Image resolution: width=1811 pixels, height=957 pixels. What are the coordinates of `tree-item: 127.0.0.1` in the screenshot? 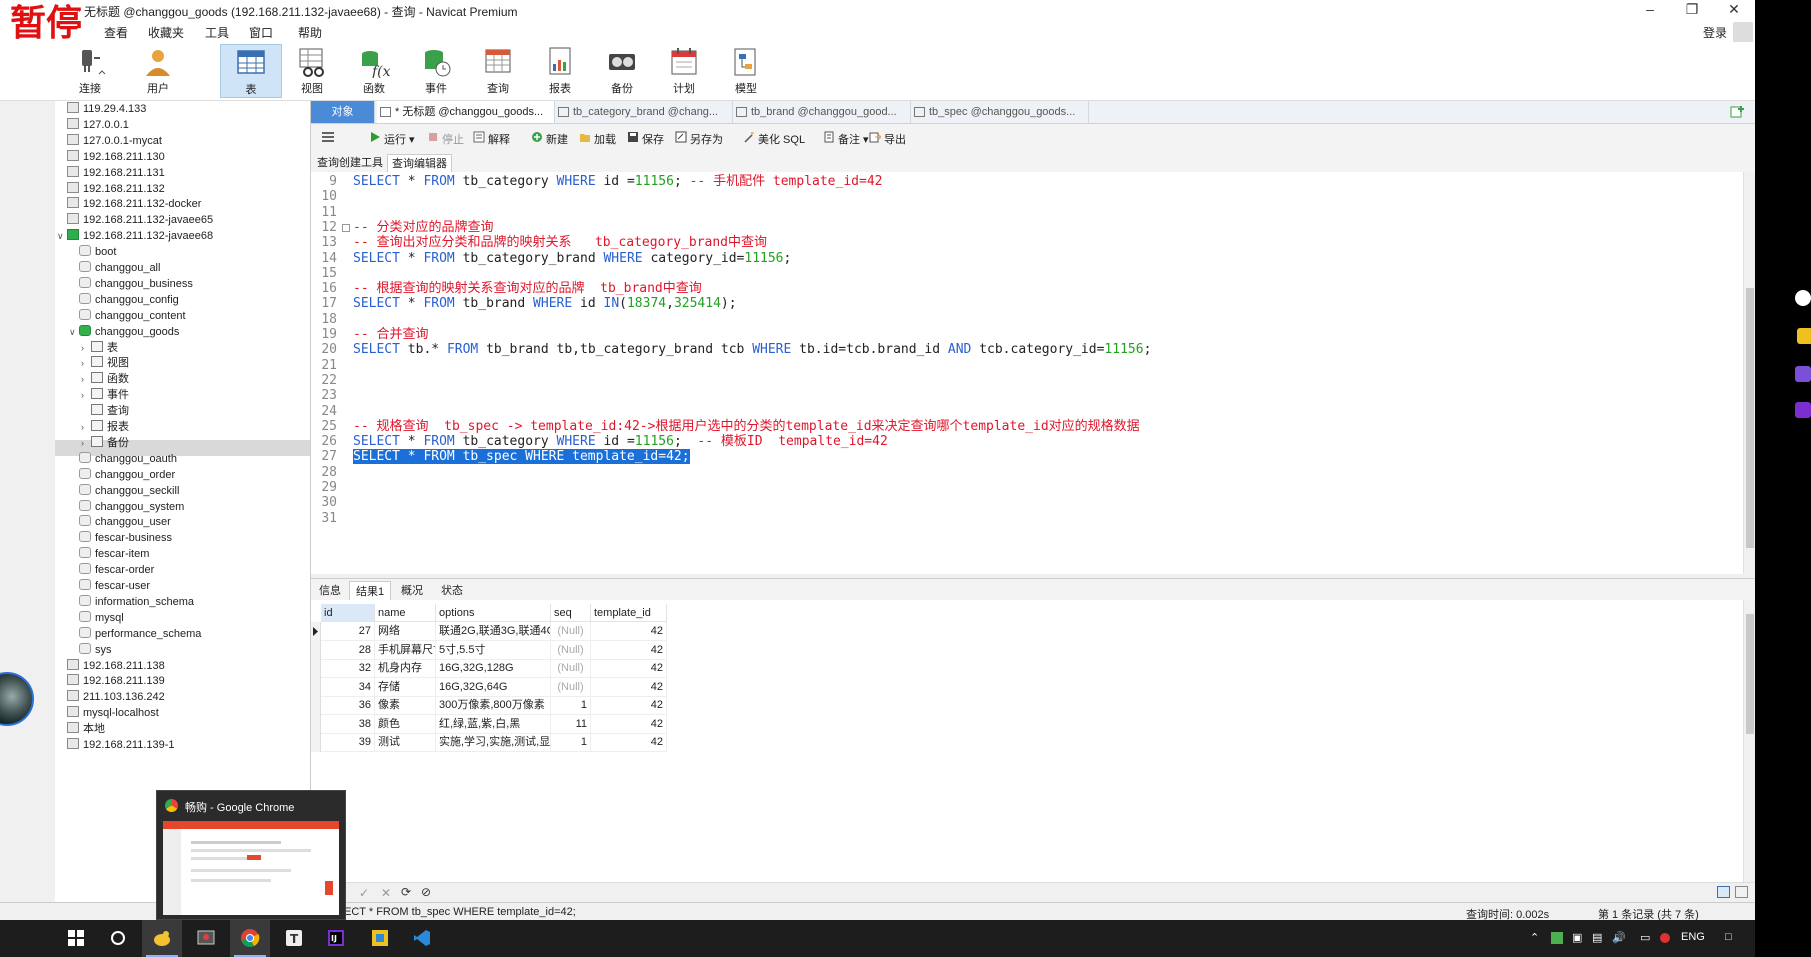 It's located at (93, 125).